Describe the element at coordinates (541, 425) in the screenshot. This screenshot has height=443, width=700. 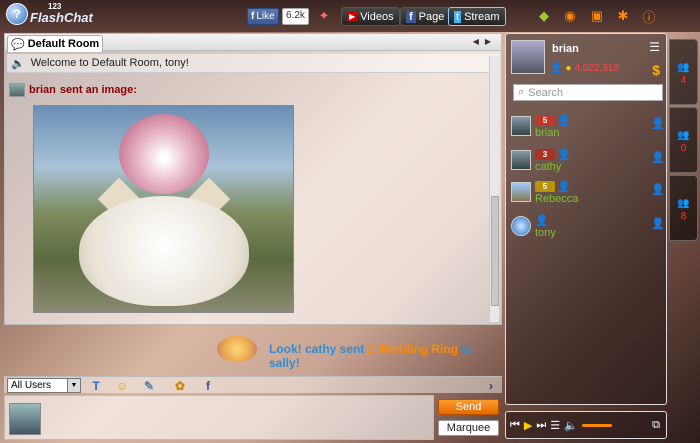
I see `next-icon: ⏭` at that location.